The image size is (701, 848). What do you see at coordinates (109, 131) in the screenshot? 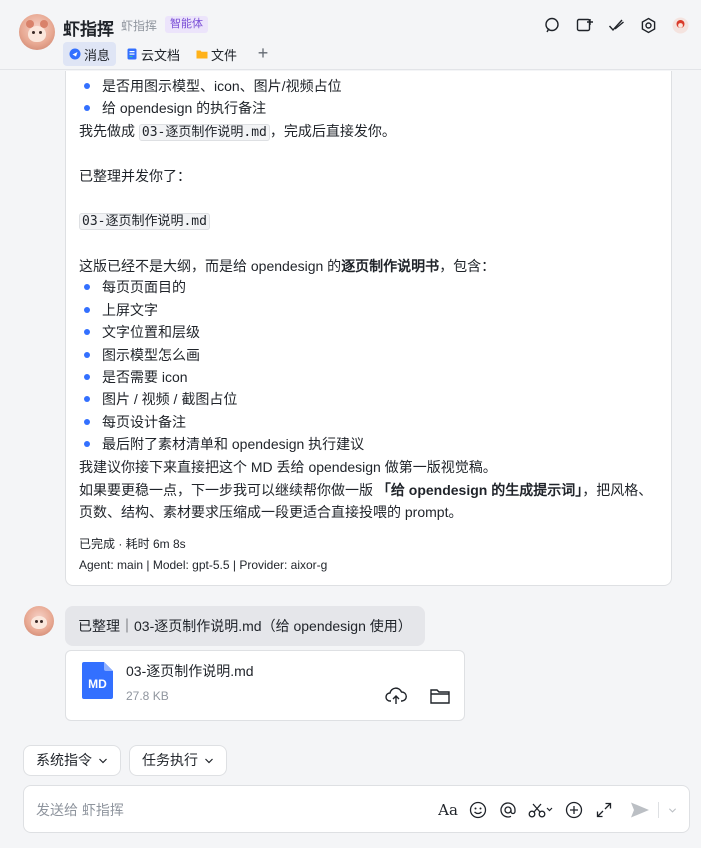
I see `text-span: 我先做成` at bounding box center [109, 131].